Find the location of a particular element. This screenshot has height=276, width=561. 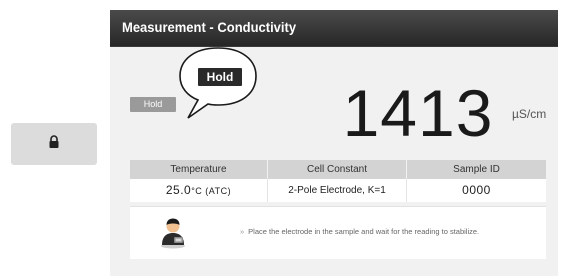

info-table-header-row: Temperature Cell Constant Sample ID is located at coordinates (338, 169).